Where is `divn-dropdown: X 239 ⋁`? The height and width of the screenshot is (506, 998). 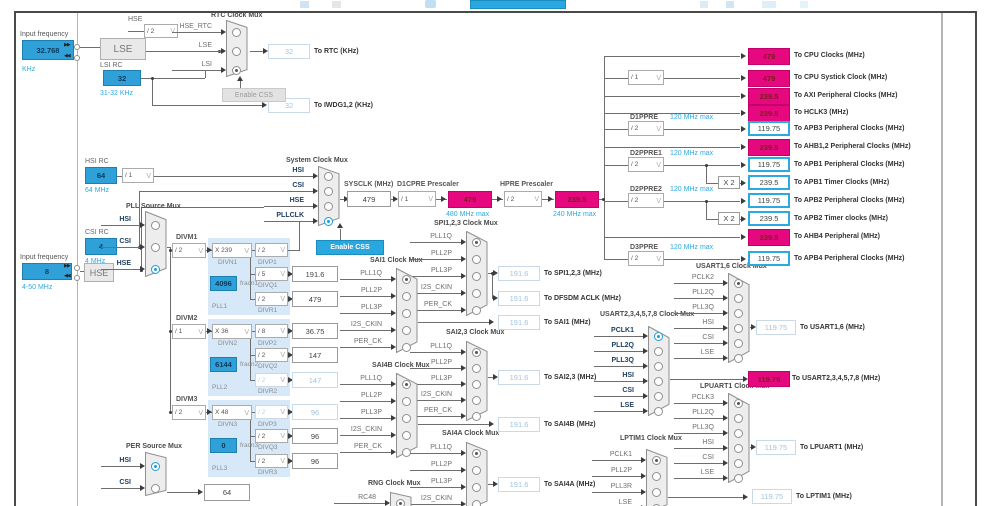
divn-dropdown: X 239 ⋁ is located at coordinates (232, 250).